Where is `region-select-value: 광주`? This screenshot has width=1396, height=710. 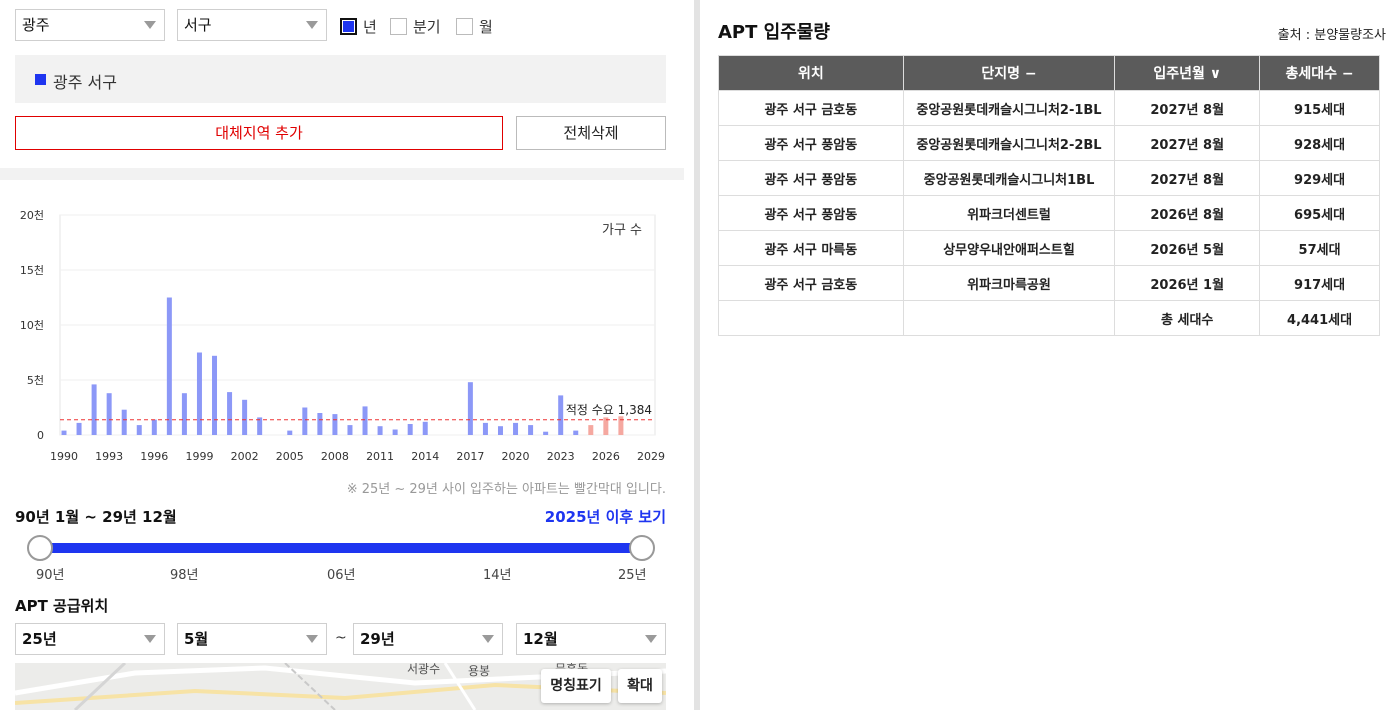 region-select-value: 광주 is located at coordinates (36, 25).